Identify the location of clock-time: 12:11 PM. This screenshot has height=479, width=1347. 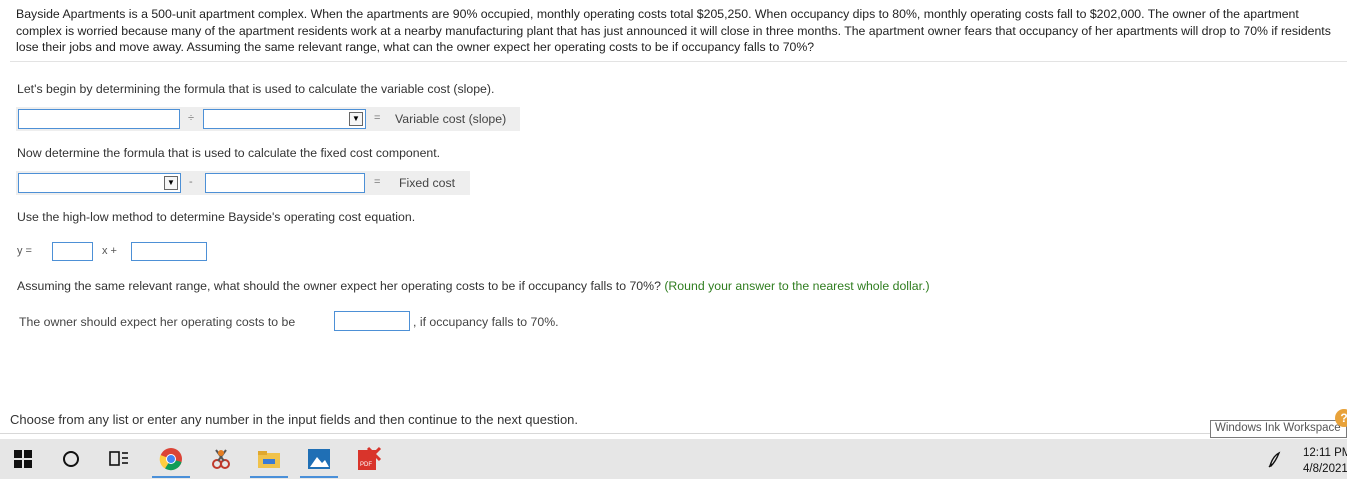
(1325, 453).